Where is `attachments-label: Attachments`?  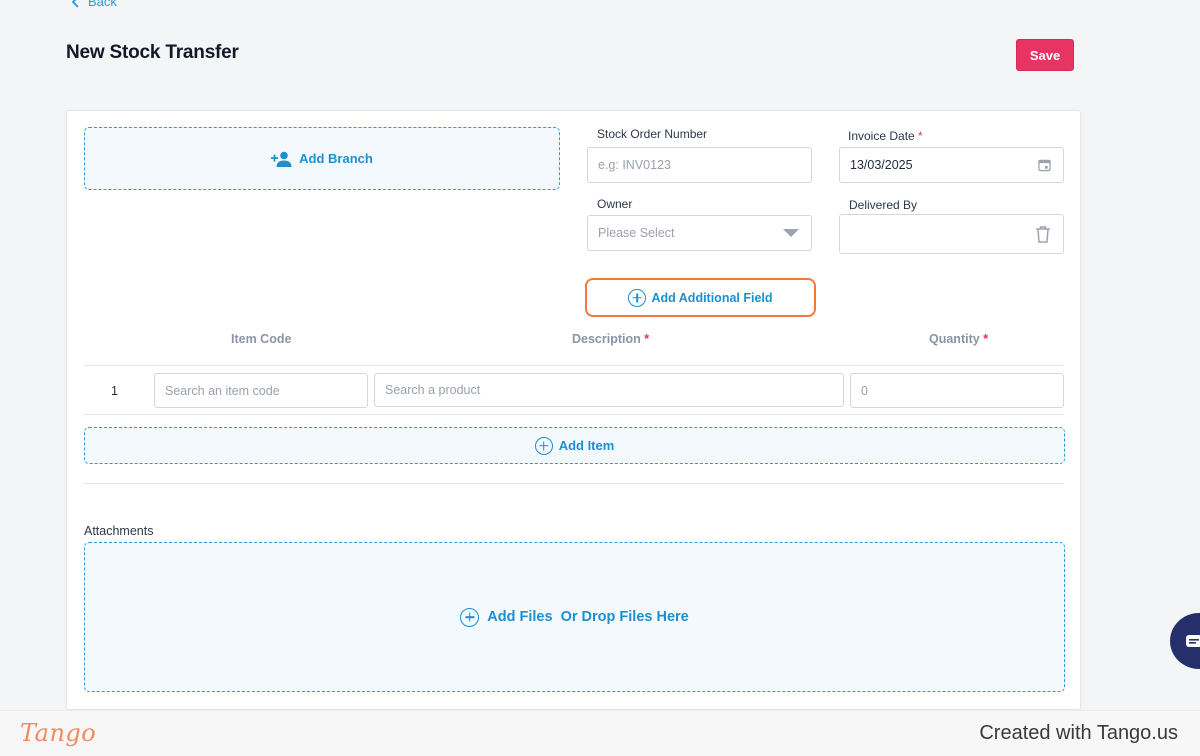
attachments-label: Attachments is located at coordinates (119, 531).